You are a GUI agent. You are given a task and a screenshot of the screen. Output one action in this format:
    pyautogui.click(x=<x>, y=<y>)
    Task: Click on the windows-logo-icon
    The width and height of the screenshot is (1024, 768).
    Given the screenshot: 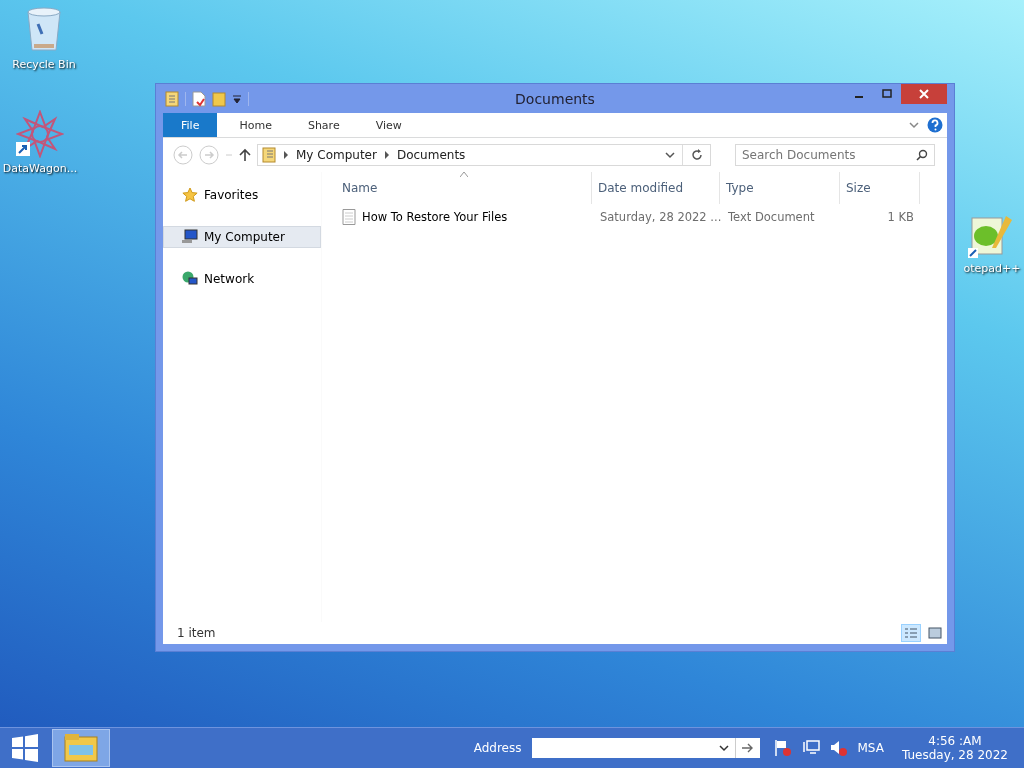 What is the action you would take?
    pyautogui.click(x=25, y=748)
    